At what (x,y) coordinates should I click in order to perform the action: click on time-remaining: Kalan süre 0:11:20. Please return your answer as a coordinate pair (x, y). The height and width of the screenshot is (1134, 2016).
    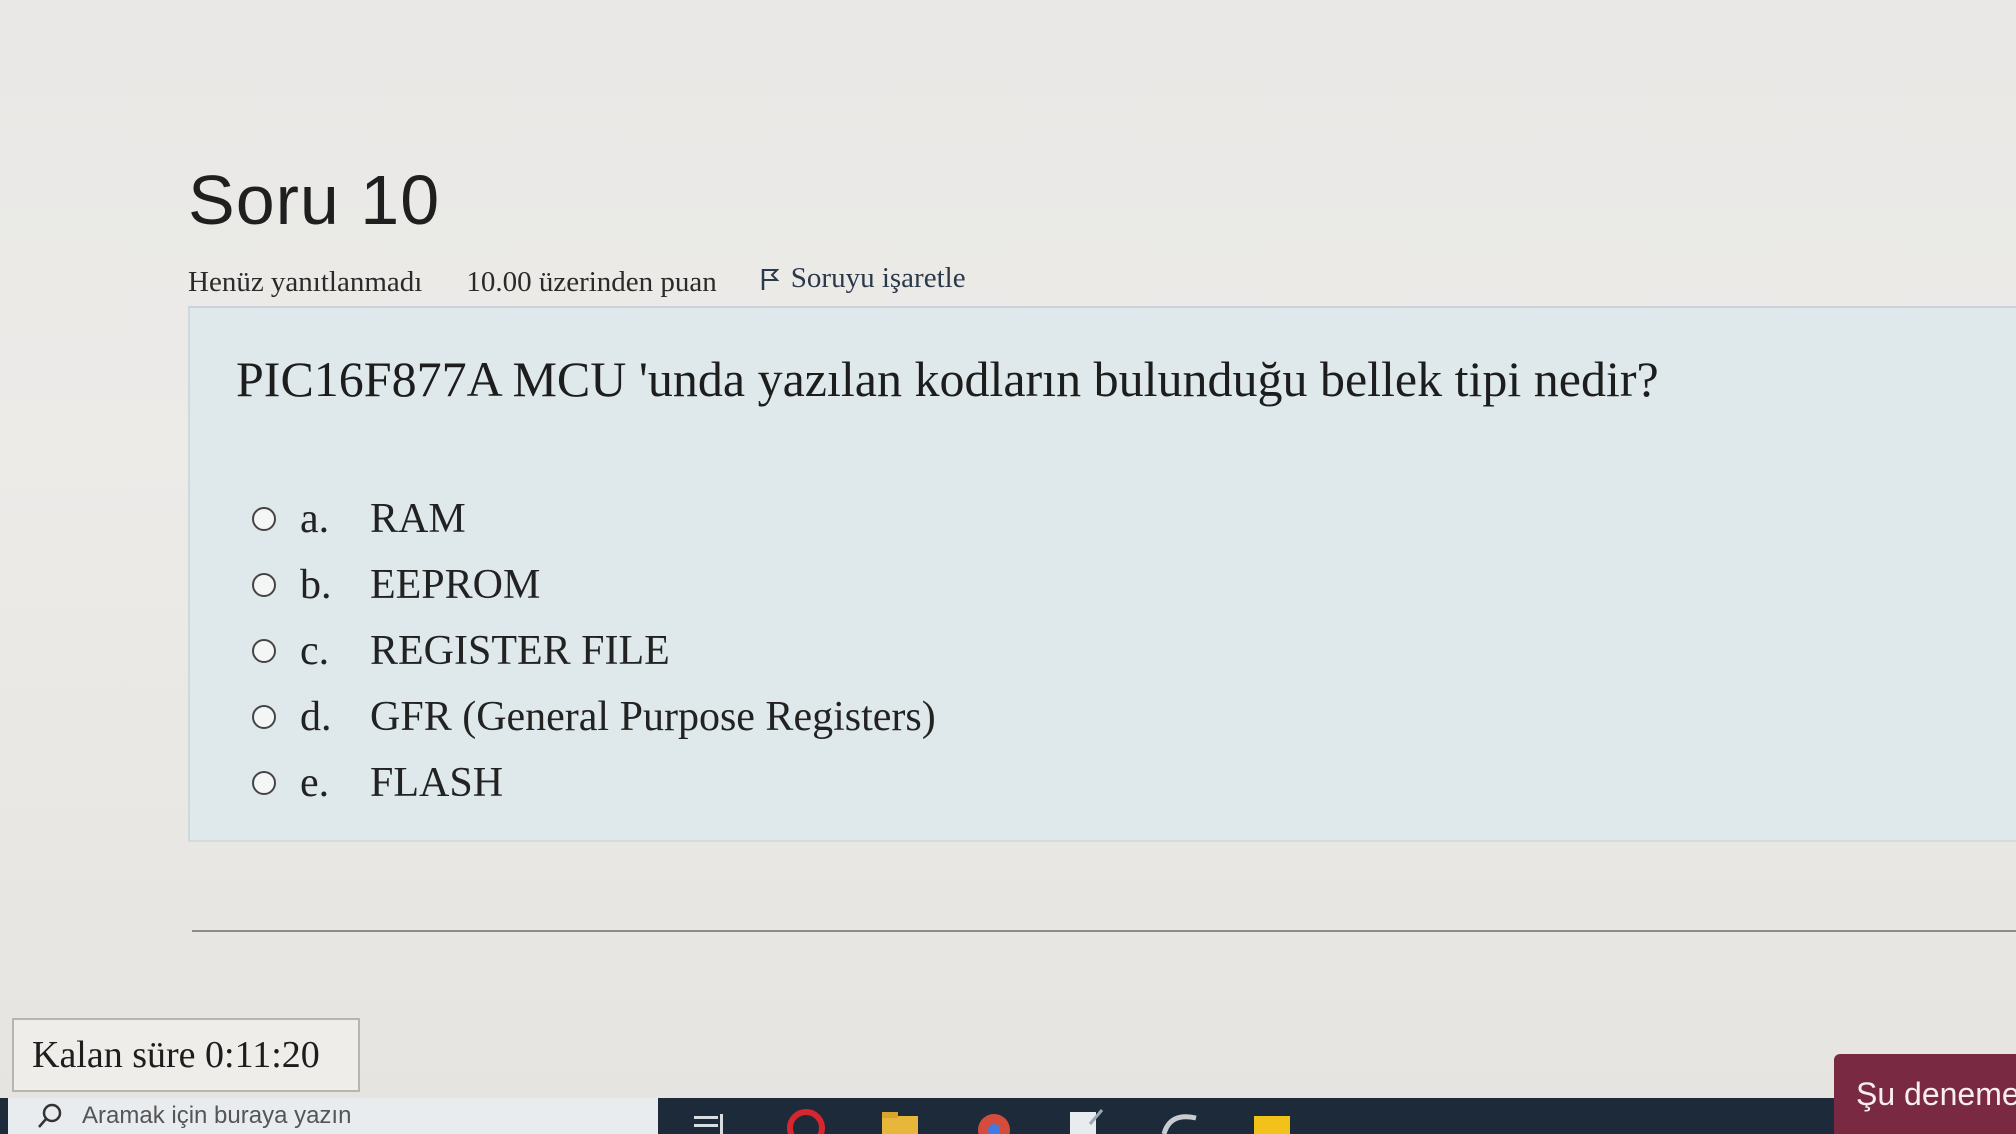
    Looking at the image, I should click on (186, 1055).